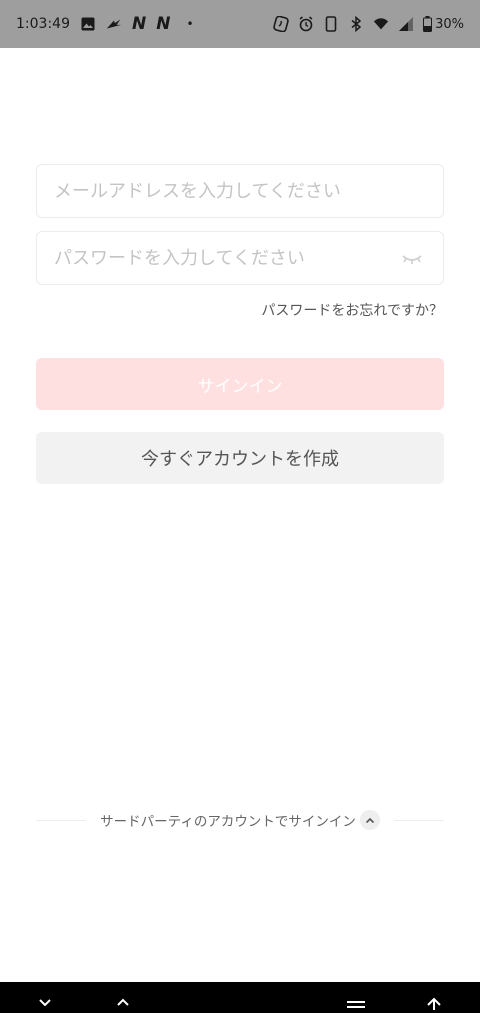 Image resolution: width=480 pixels, height=1013 pixels. Describe the element at coordinates (240, 24) in the screenshot. I see `status-bar: 1:03:49 N N • 30%` at that location.